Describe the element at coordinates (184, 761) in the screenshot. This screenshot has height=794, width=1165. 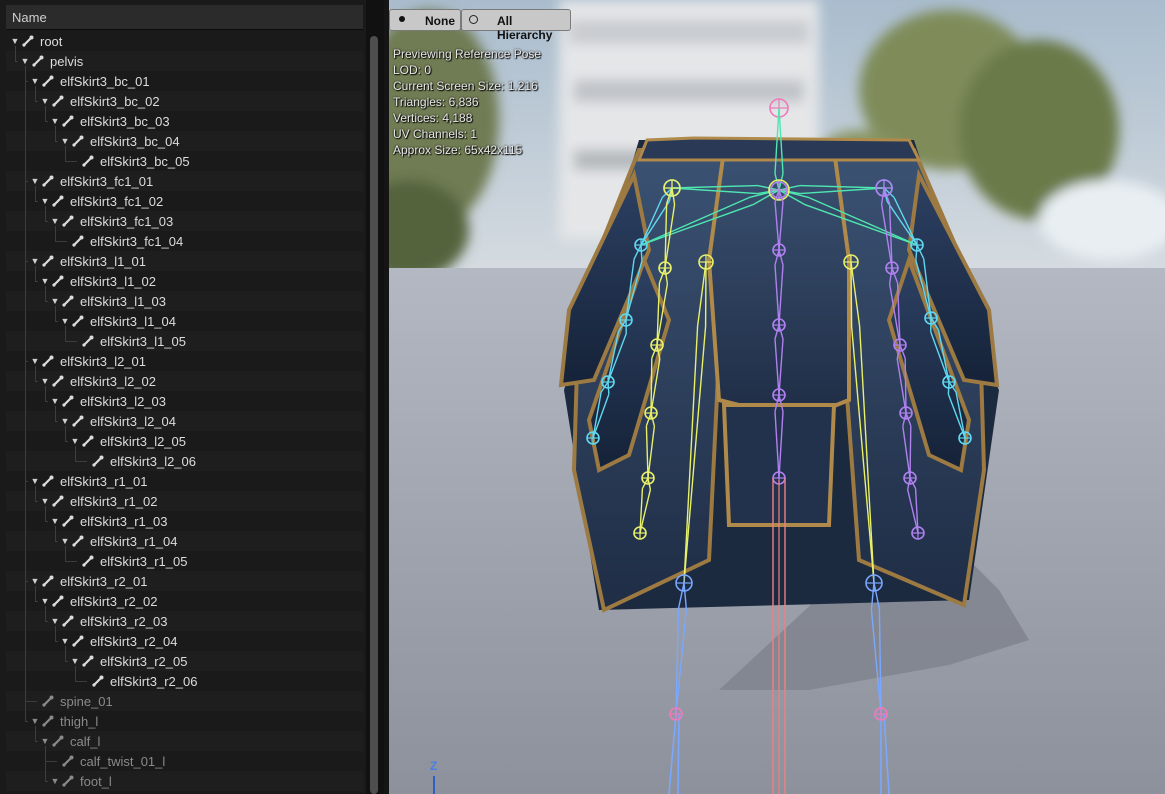
I see `tree-row: calf_twist_01_l` at that location.